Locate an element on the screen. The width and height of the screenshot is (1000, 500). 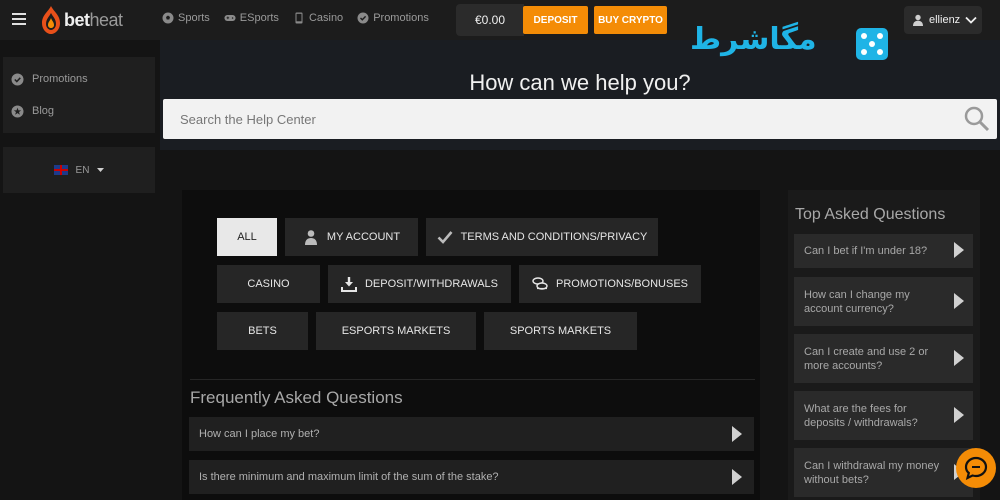
nav-promotions: Promotions is located at coordinates (393, 18).